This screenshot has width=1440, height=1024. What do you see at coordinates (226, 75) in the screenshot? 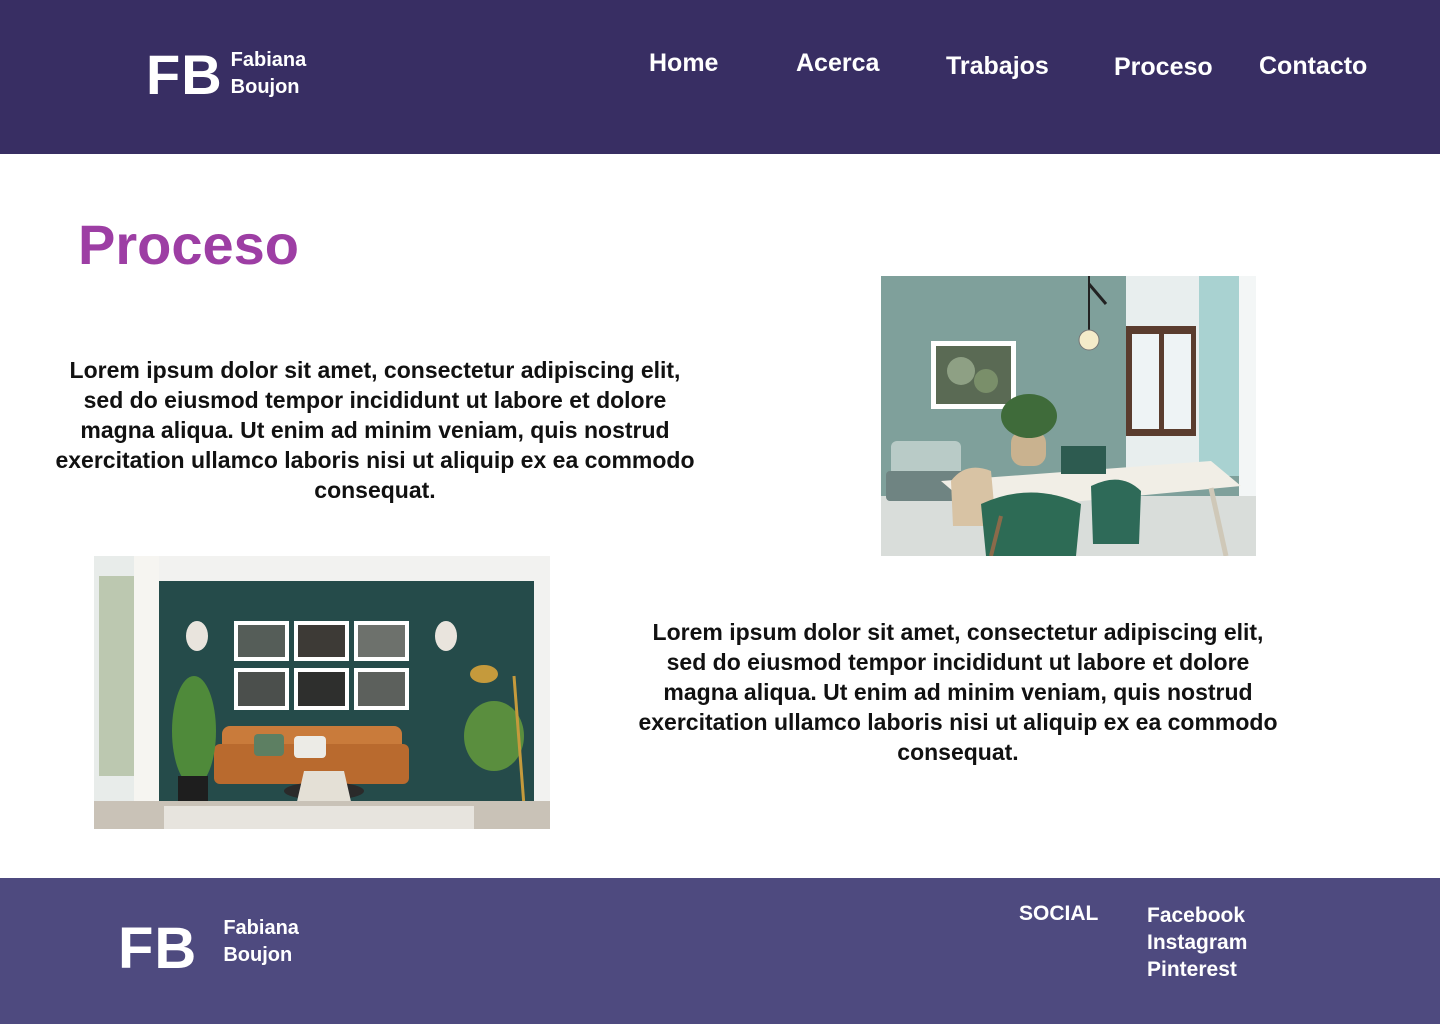
I see `header-logo: FB Fabiana Boujon` at bounding box center [226, 75].